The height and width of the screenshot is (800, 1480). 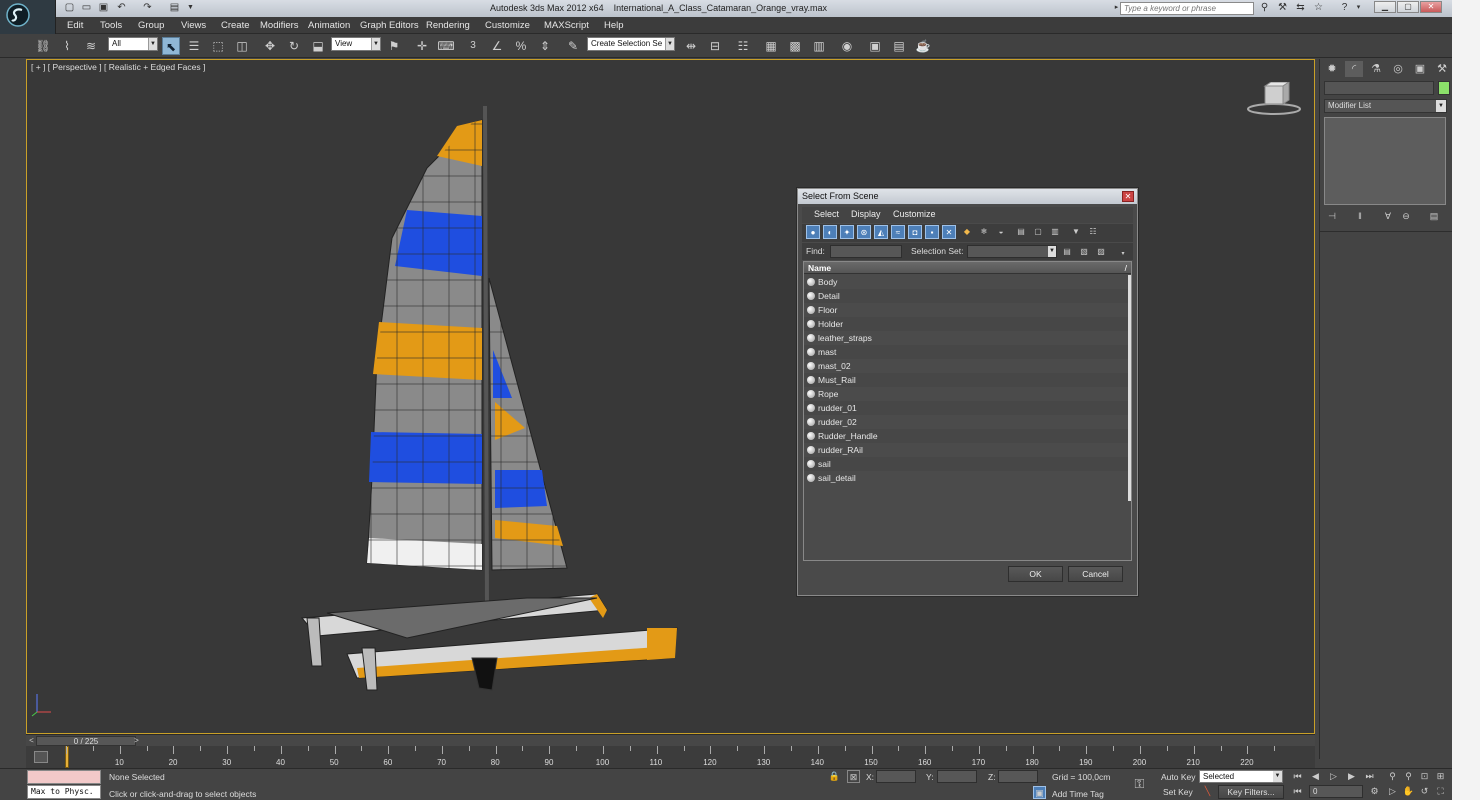 I want to click on menu-group: Group, so click(x=151, y=25).